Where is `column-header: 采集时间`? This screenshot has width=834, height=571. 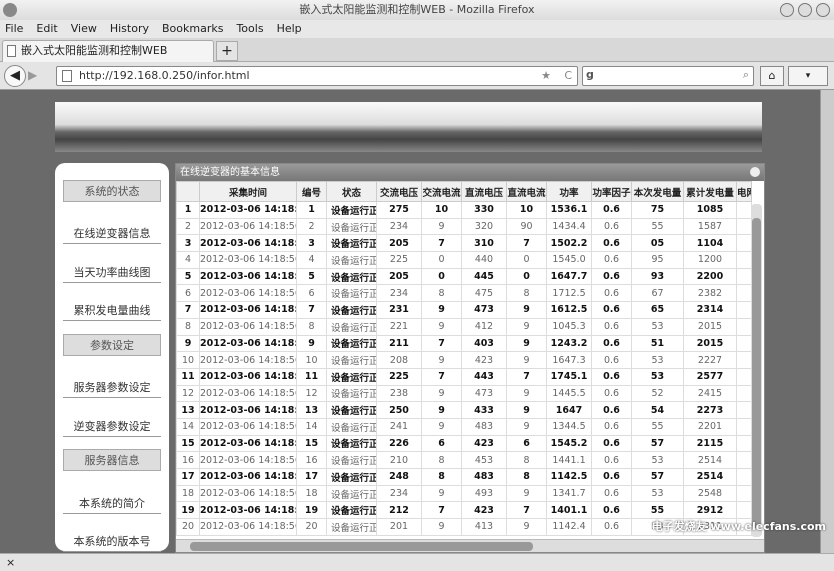
column-header: 采集时间 is located at coordinates (248, 191).